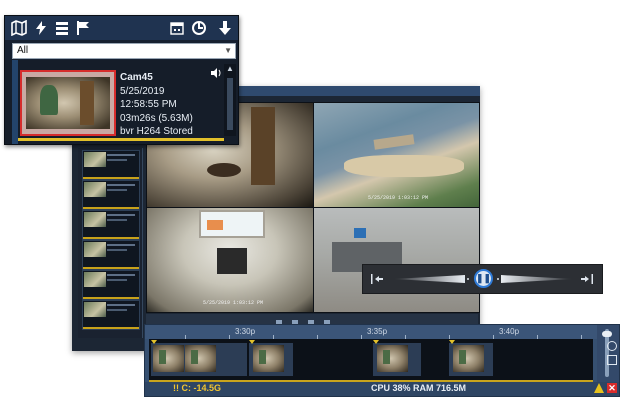 This screenshot has width=623, height=417. I want to click on camera-view-2: 5/25/2019 1:03:12 PM, so click(396, 155).